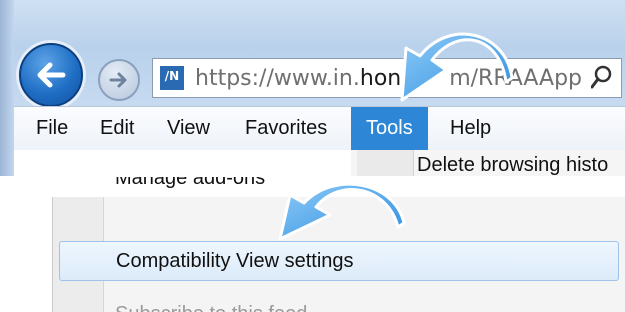 The height and width of the screenshot is (312, 625). I want to click on page-content-area, so click(183, 163).